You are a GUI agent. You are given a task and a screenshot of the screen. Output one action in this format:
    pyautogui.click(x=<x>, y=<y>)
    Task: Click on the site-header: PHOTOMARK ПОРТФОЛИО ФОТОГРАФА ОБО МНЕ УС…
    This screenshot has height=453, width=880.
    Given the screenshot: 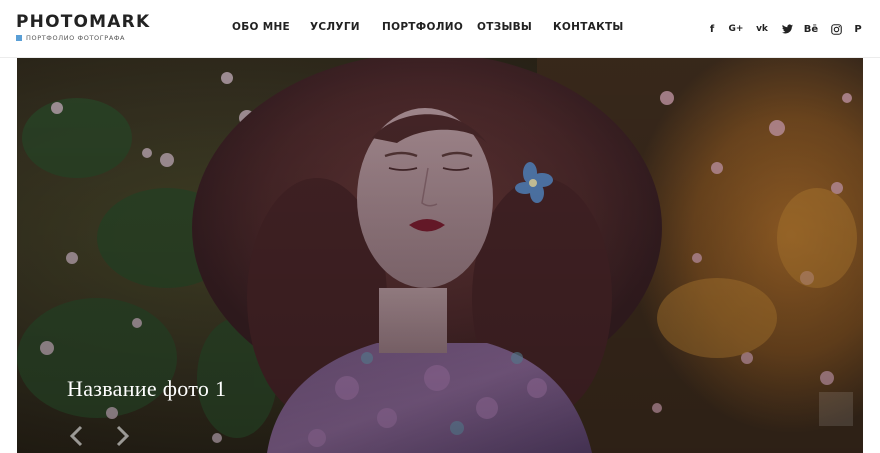 What is the action you would take?
    pyautogui.click(x=440, y=29)
    